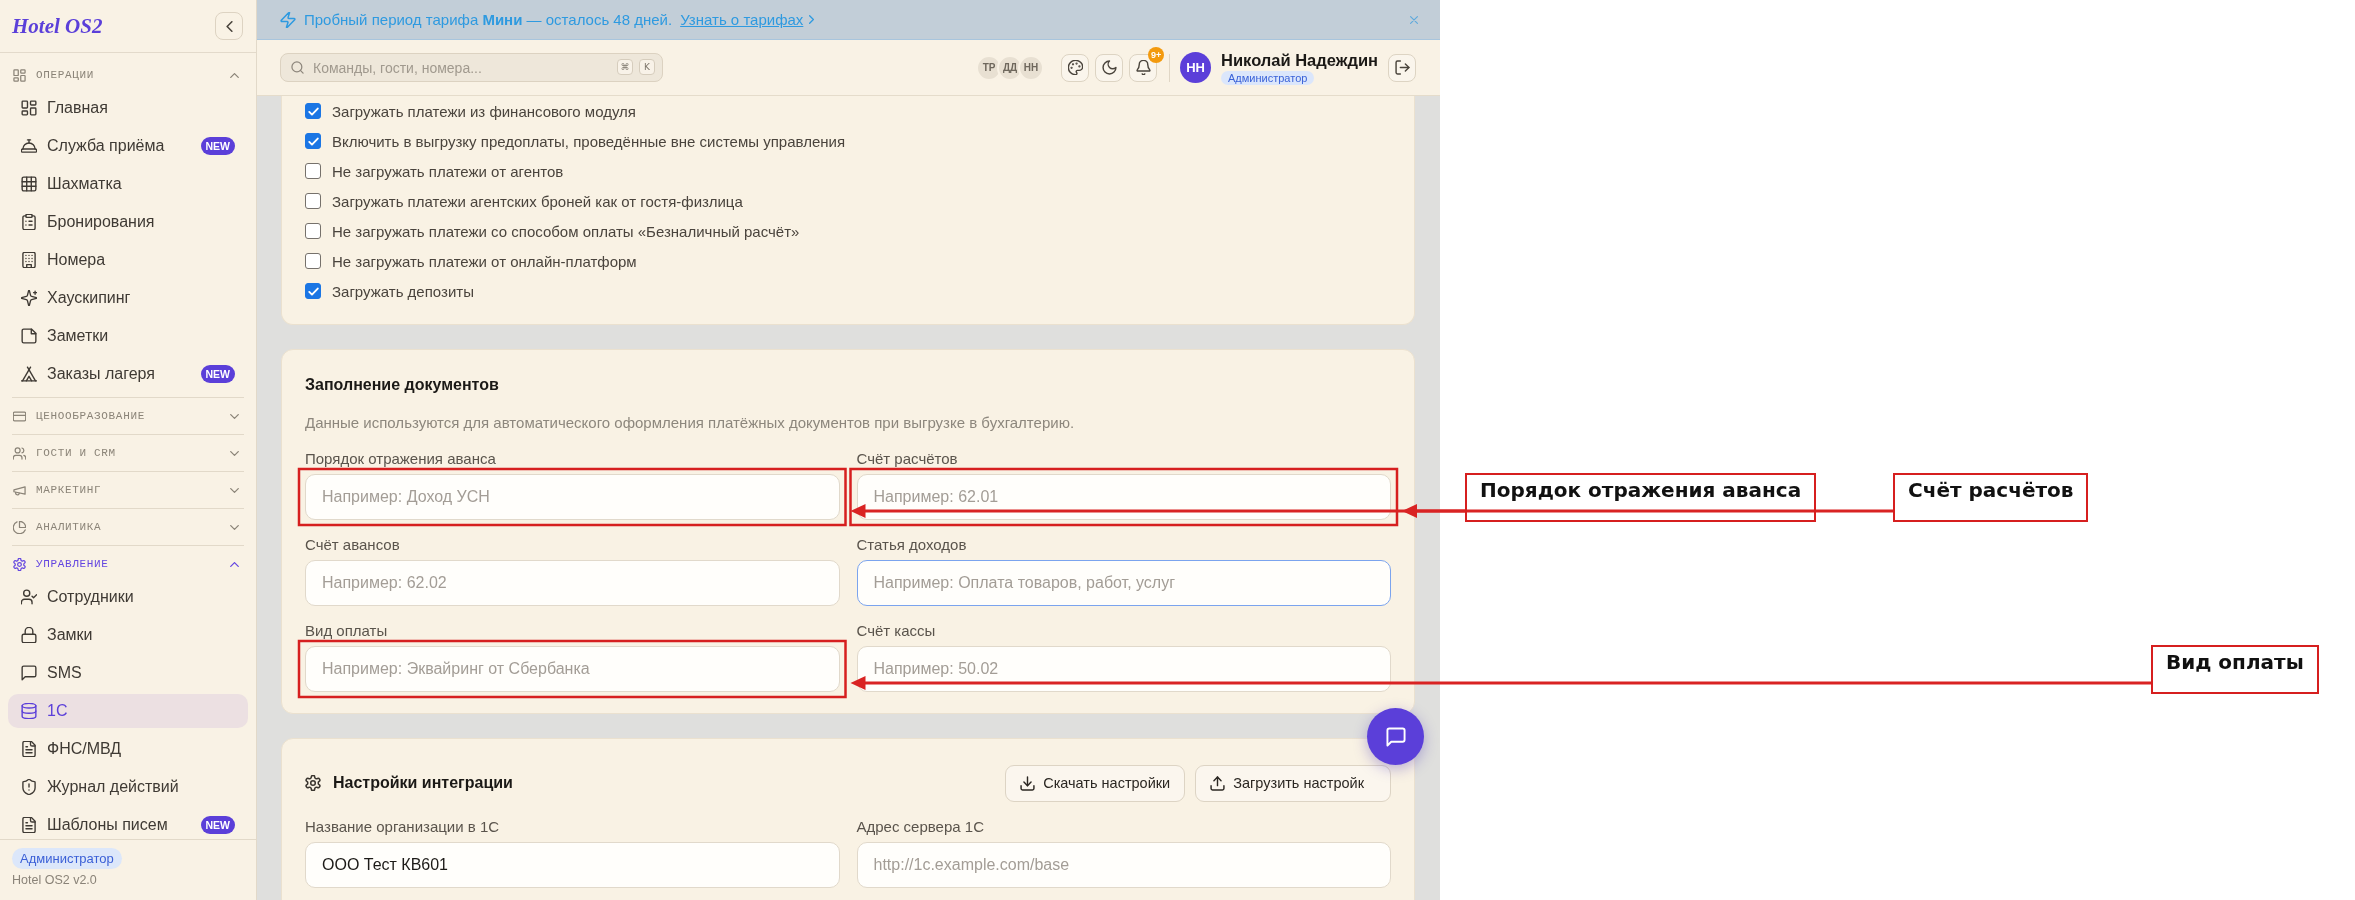  What do you see at coordinates (400, 459) in the screenshot?
I see `field-label: Порядок отражения аванса` at bounding box center [400, 459].